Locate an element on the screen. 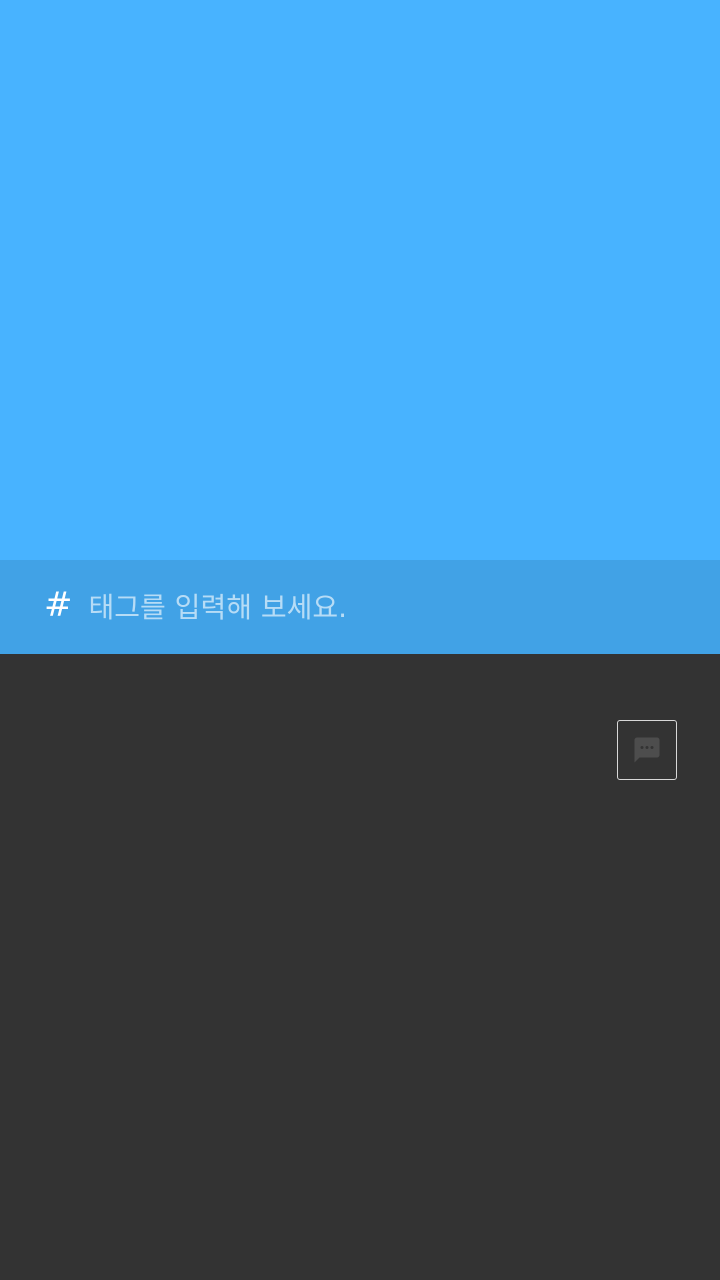 The width and height of the screenshot is (720, 1280). tag-input-bar: # is located at coordinates (360, 607).